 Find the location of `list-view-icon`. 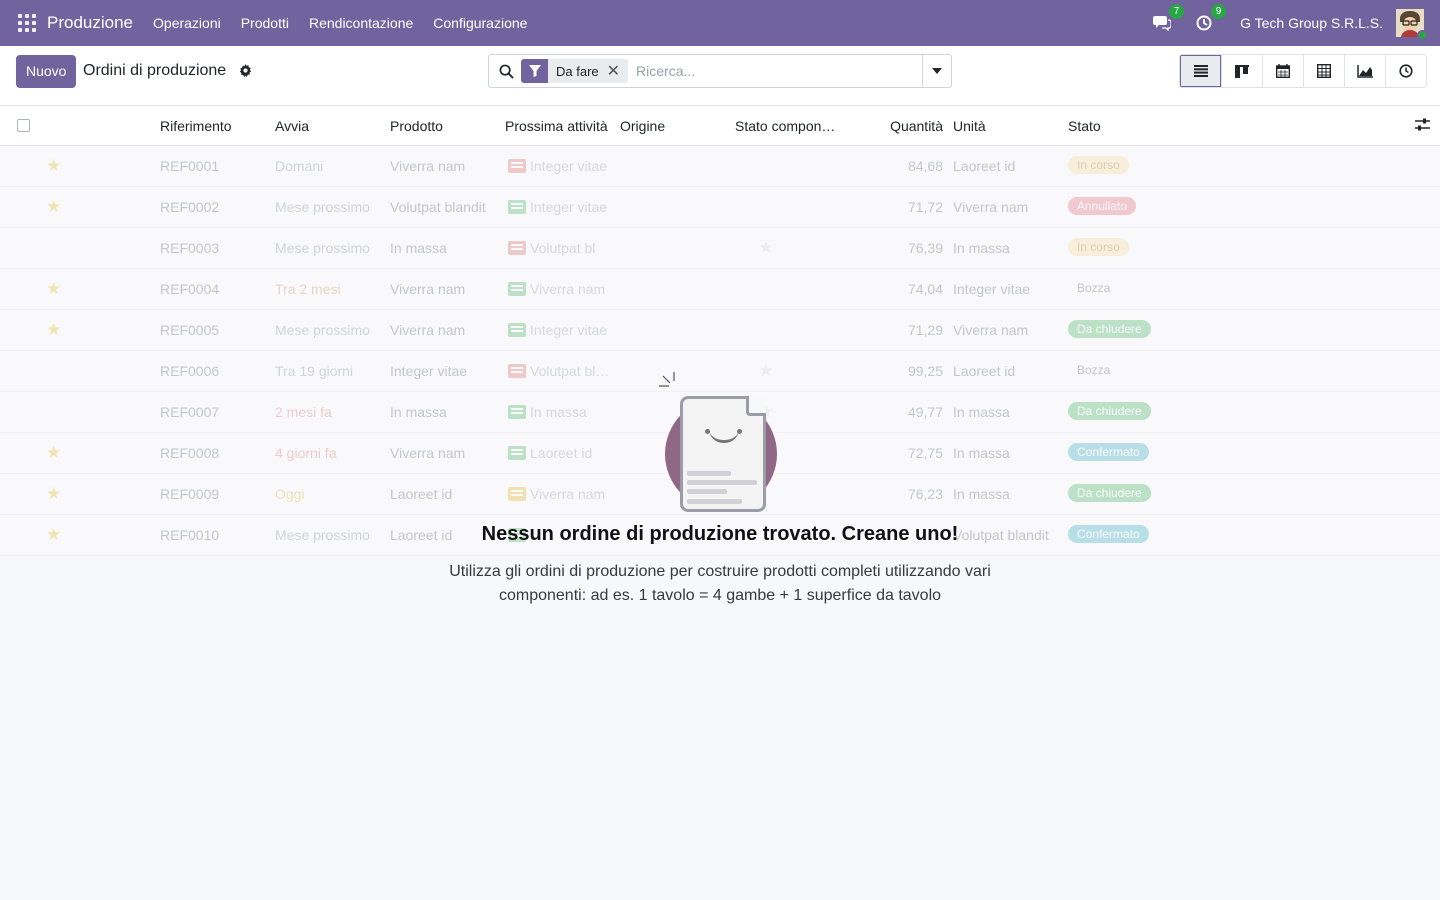

list-view-icon is located at coordinates (1200, 71).